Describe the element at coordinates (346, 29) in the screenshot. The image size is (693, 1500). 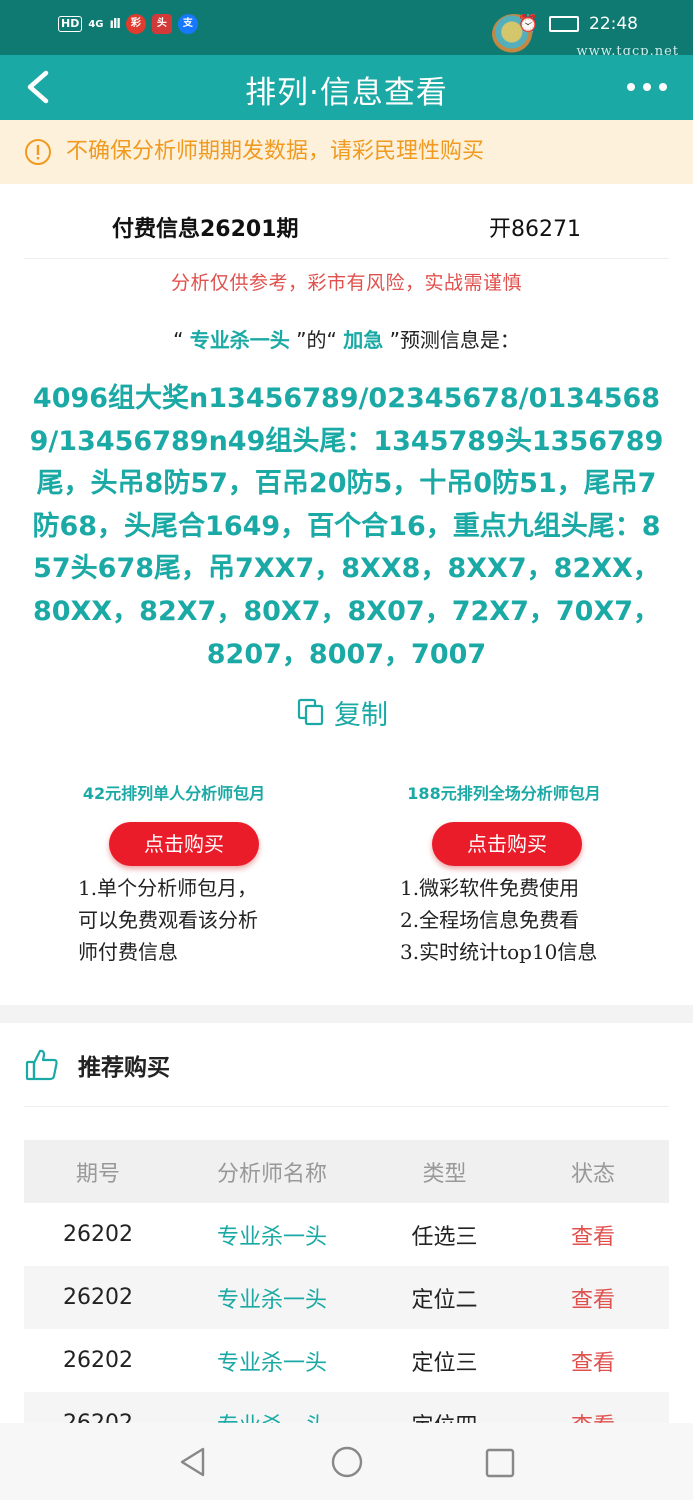
I see `status-bar: HD 4G ıll 彩 头 支 ⏰ 22:48 www.tqcp.net` at that location.